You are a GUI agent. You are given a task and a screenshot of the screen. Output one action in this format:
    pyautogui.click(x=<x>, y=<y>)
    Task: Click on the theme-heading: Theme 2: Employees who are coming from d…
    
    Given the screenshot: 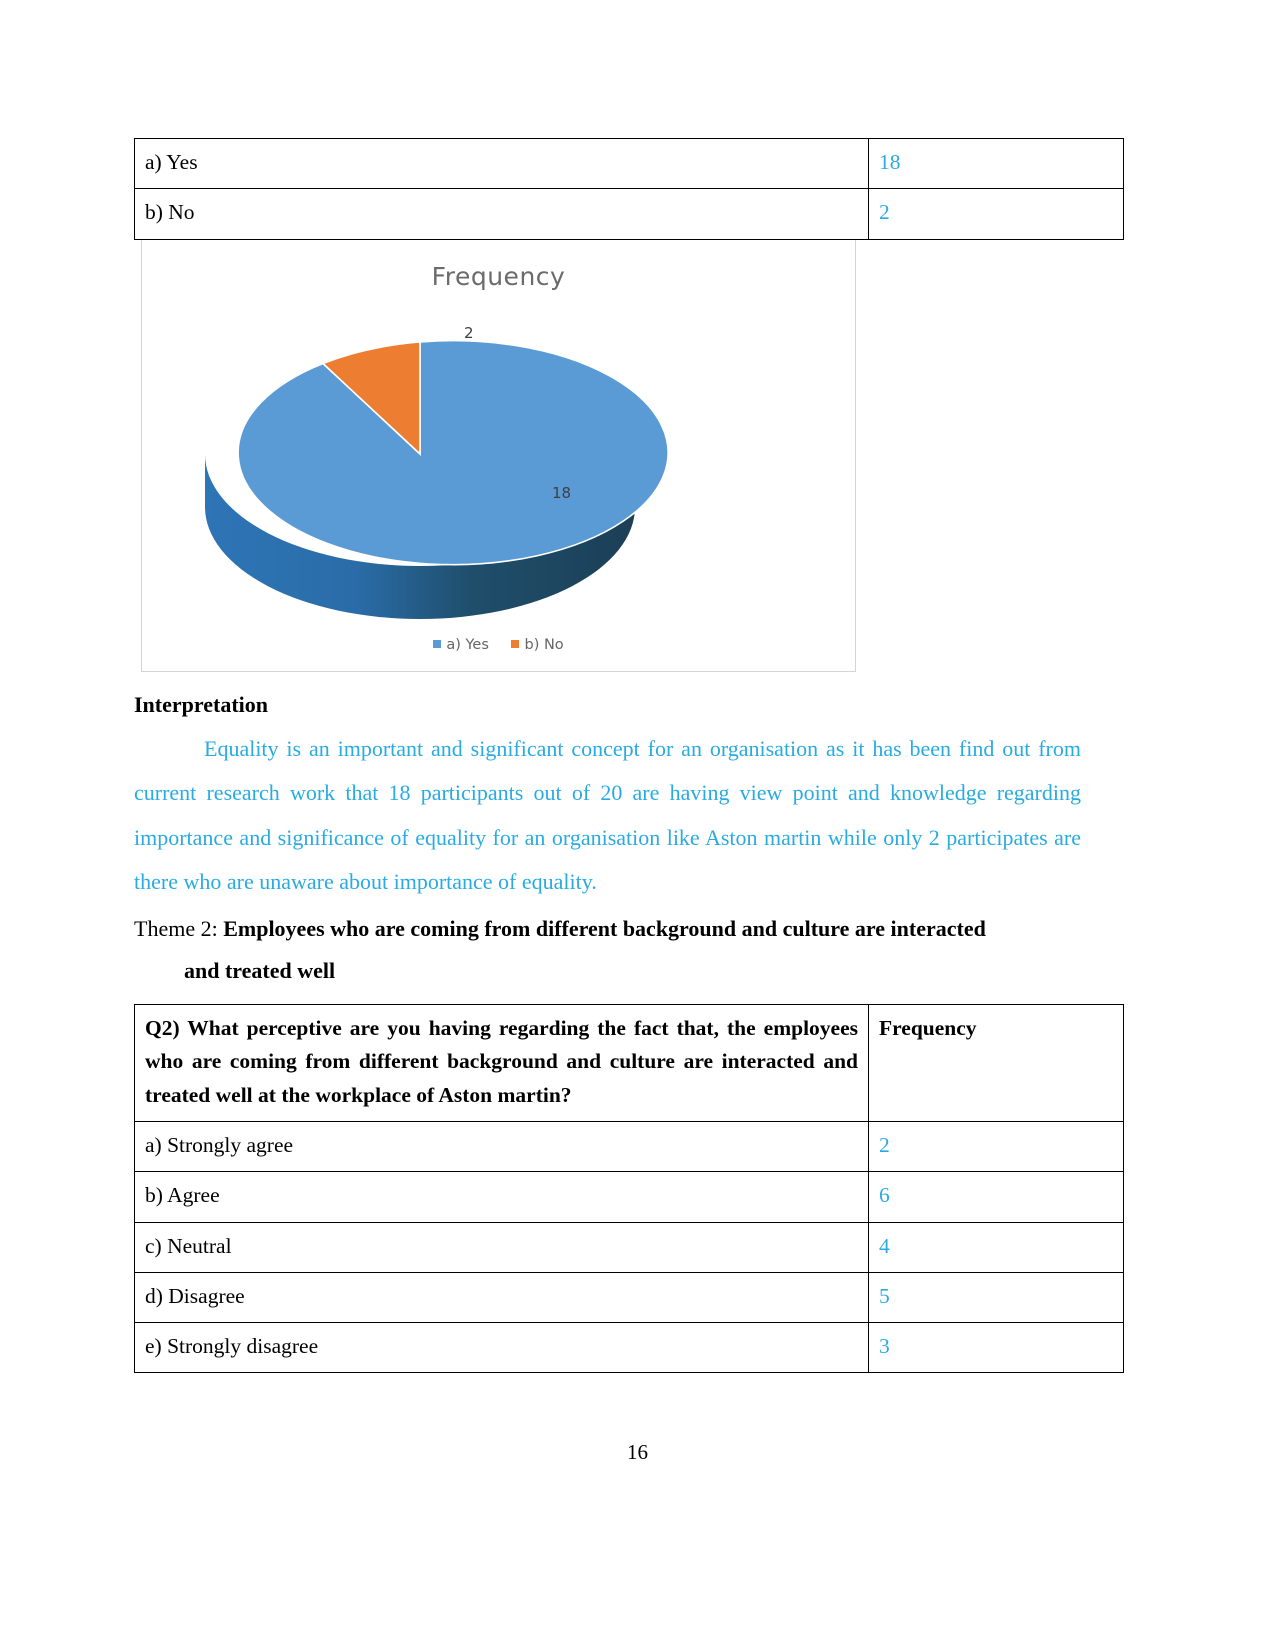 What is the action you would take?
    pyautogui.click(x=607, y=929)
    